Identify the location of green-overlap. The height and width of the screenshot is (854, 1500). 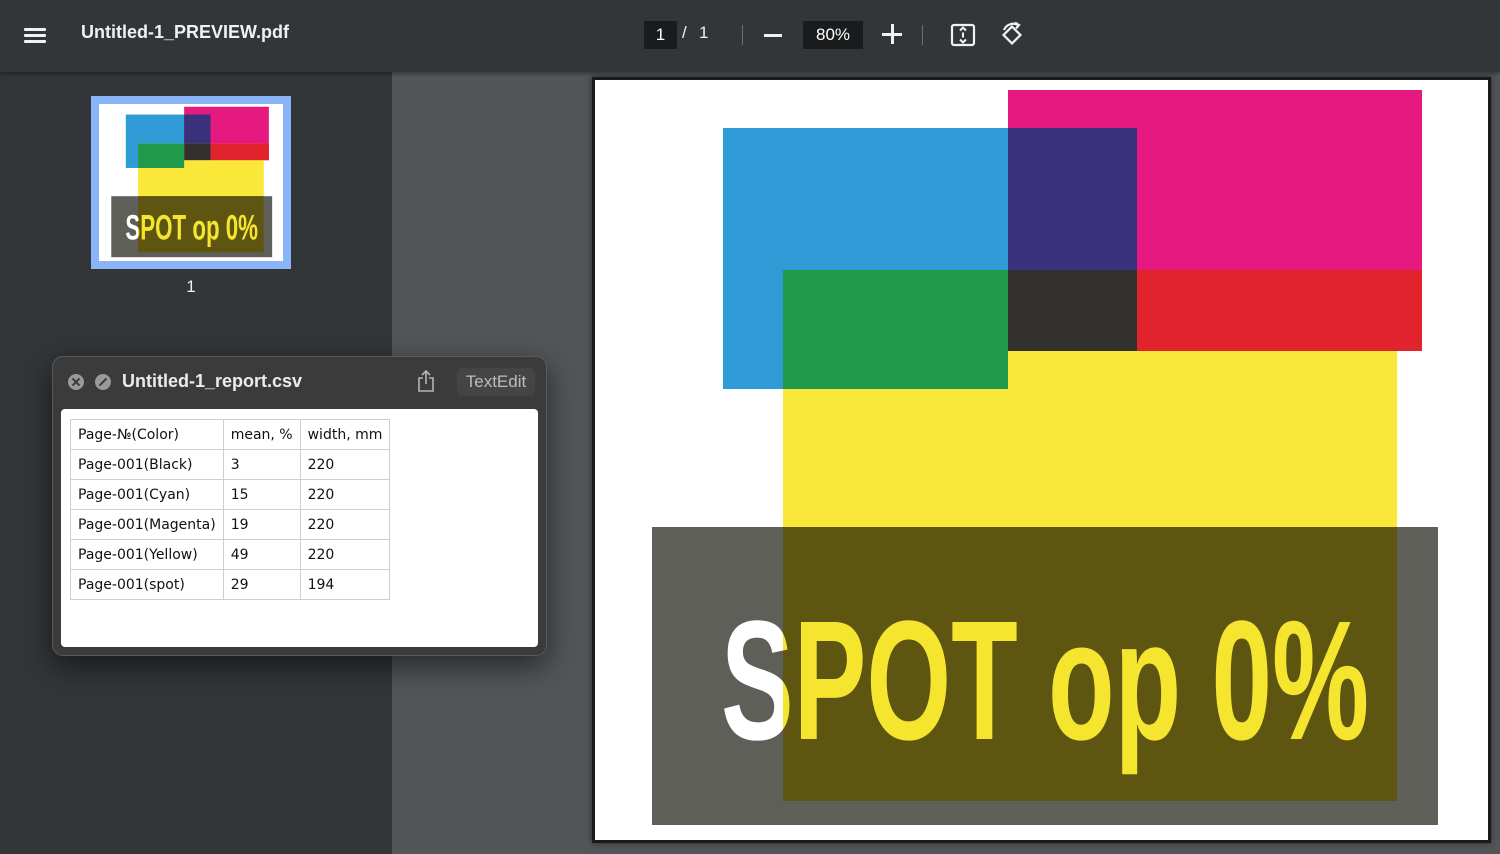
(895, 329).